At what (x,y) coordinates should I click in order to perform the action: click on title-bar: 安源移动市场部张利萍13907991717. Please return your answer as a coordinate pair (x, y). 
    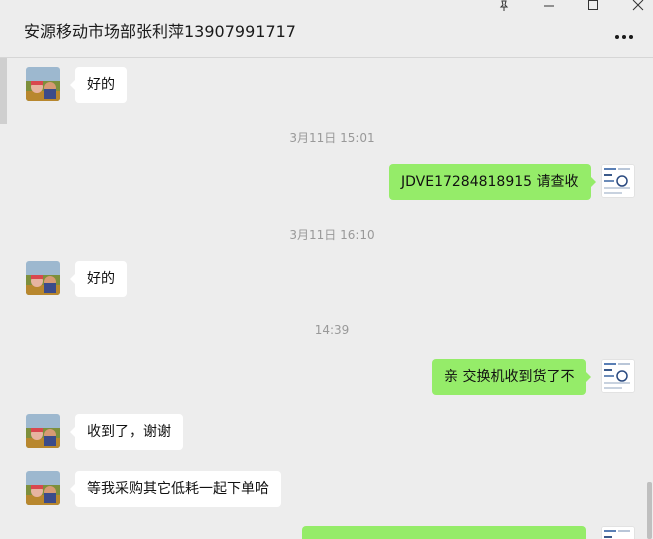
    Looking at the image, I should click on (326, 28).